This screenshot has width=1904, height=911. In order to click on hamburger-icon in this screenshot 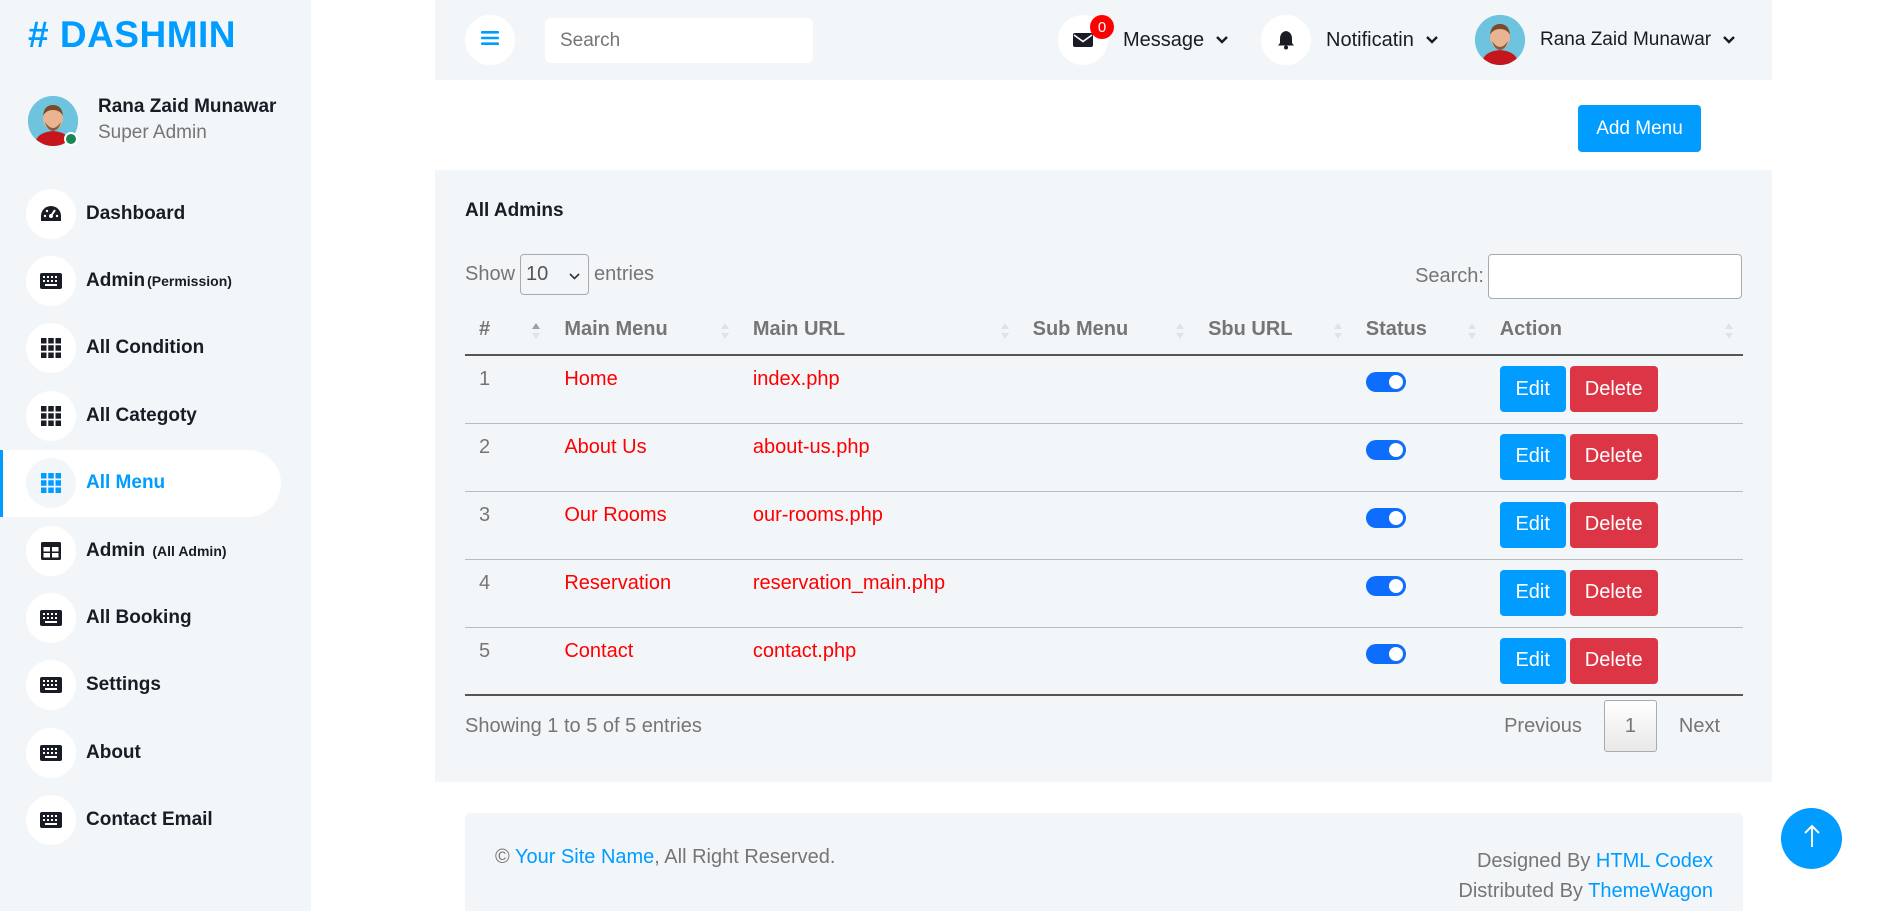, I will do `click(490, 40)`.